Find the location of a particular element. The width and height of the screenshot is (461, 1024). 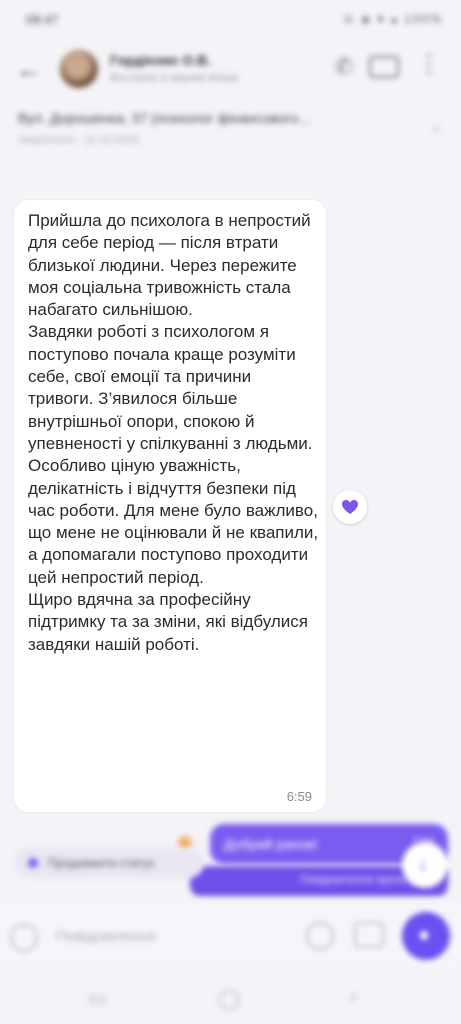

dot-icon is located at coordinates (33, 863).